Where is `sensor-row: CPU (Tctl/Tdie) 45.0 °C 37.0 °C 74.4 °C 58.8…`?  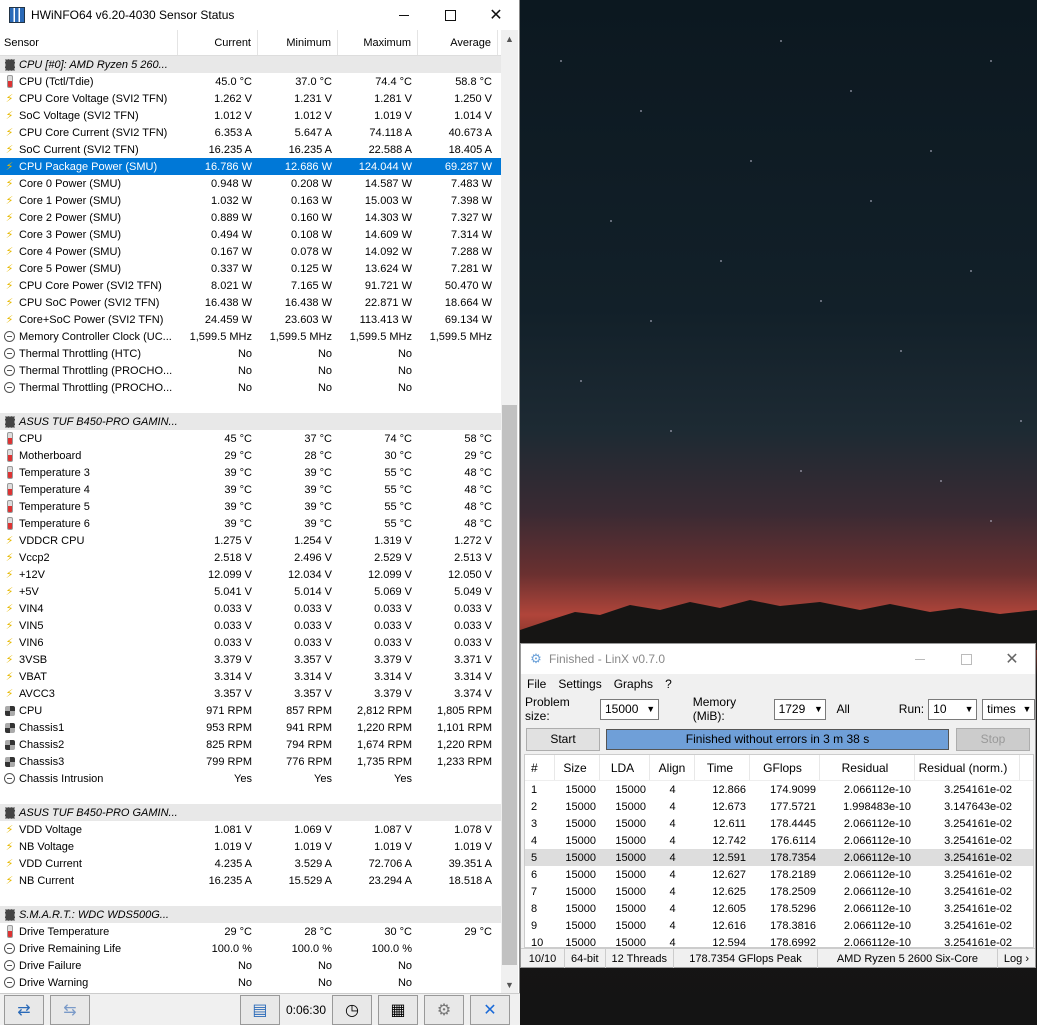 sensor-row: CPU (Tctl/Tdie) 45.0 °C 37.0 °C 74.4 °C 58.8… is located at coordinates (250, 81).